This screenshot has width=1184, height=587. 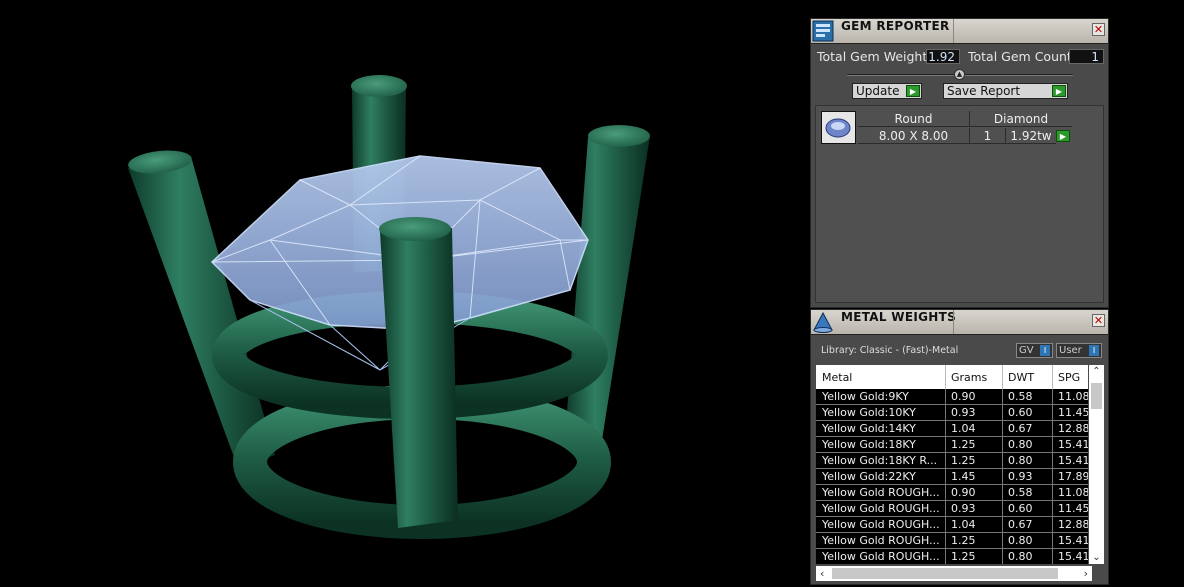 I want to click on gem-weight: 1.92tw, so click(x=1031, y=136).